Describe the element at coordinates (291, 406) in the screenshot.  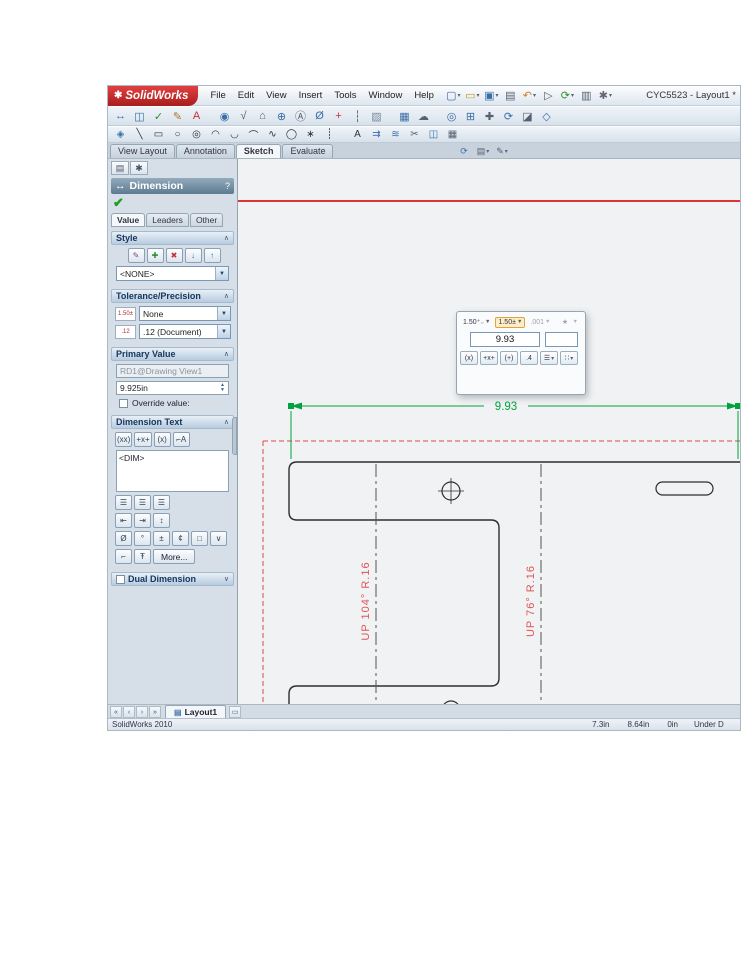
I see `dimension-grip-left` at that location.